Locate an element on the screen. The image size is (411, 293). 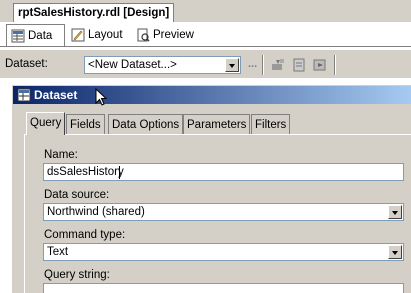
toolbar-separator is located at coordinates (263, 65).